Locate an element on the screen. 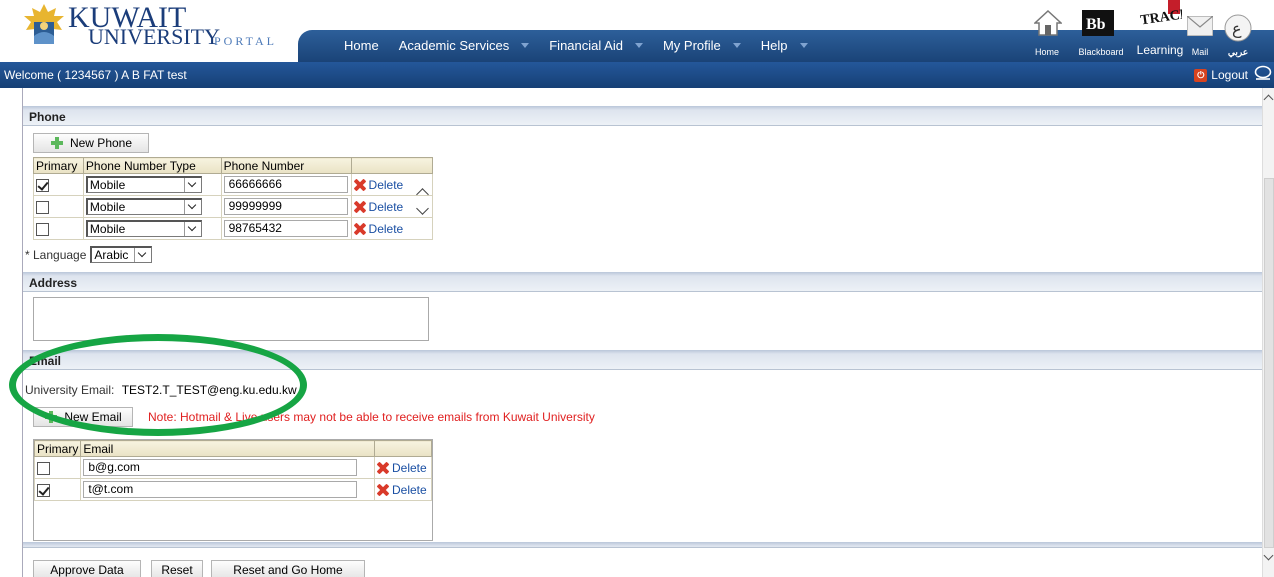  nav-help-label: Help is located at coordinates (774, 45).